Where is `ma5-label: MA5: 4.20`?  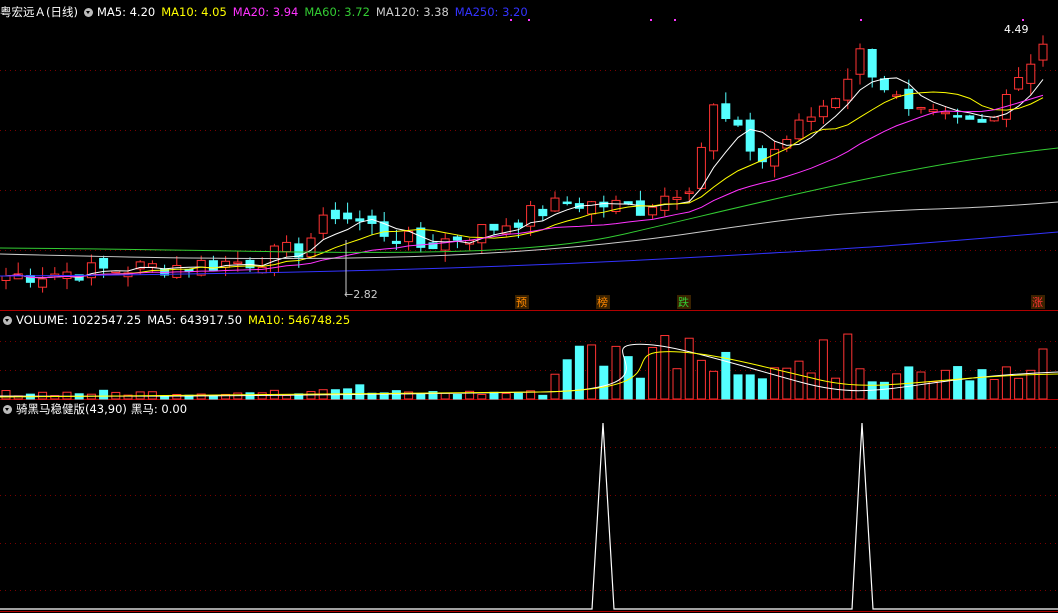
ma5-label: MA5: 4.20 is located at coordinates (126, 12).